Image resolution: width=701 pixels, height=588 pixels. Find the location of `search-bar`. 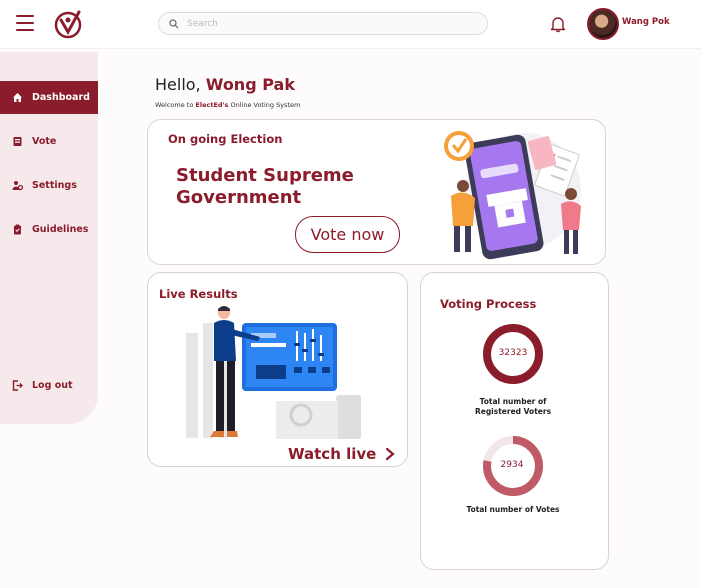

search-bar is located at coordinates (323, 23).